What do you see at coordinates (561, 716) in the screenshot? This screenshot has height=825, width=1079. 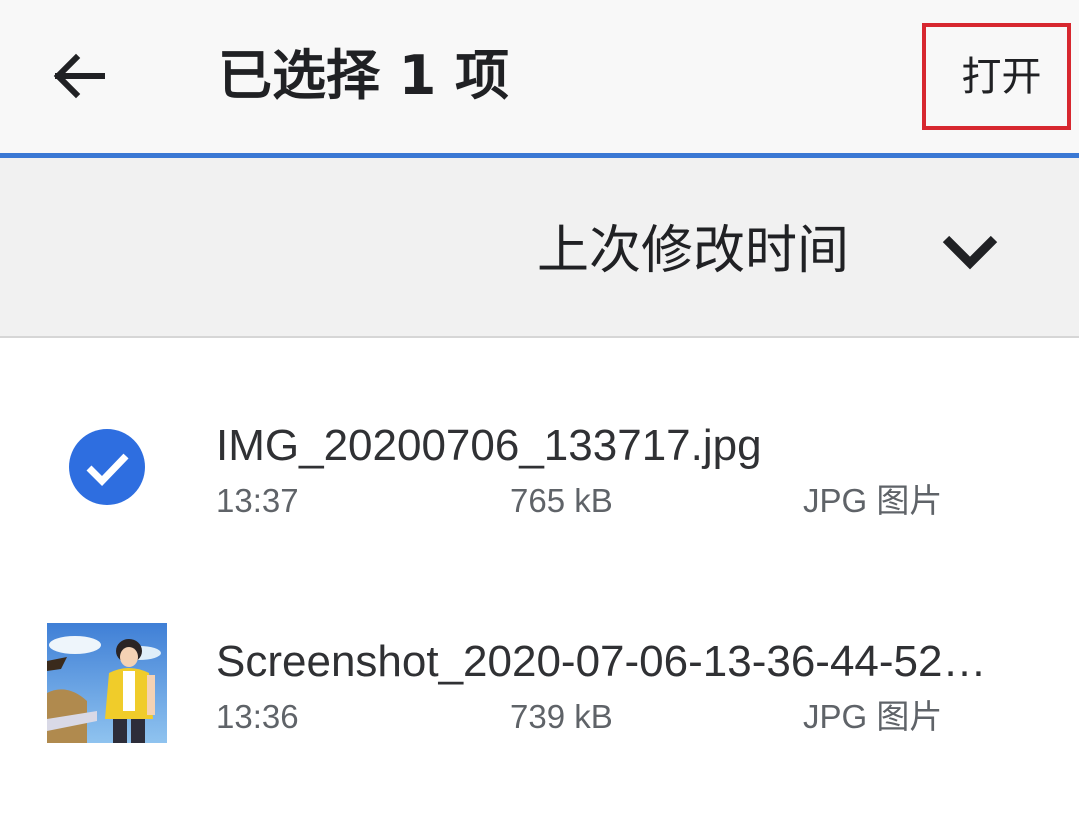 I see `file-size: 739 kB` at bounding box center [561, 716].